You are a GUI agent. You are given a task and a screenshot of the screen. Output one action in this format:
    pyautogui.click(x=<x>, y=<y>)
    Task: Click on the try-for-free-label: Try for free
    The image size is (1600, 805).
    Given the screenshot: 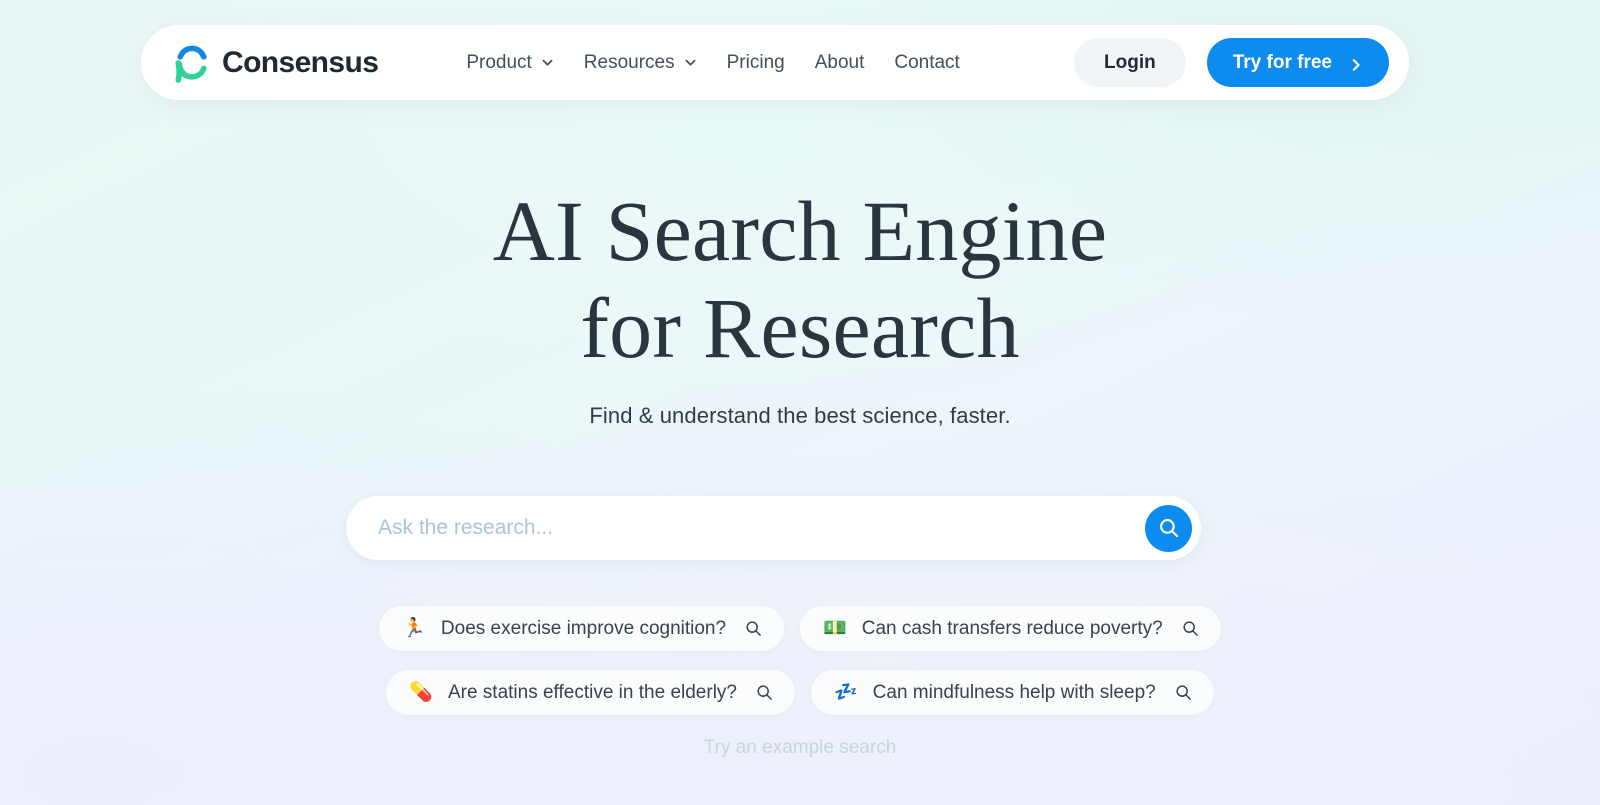 What is the action you would take?
    pyautogui.click(x=1282, y=62)
    